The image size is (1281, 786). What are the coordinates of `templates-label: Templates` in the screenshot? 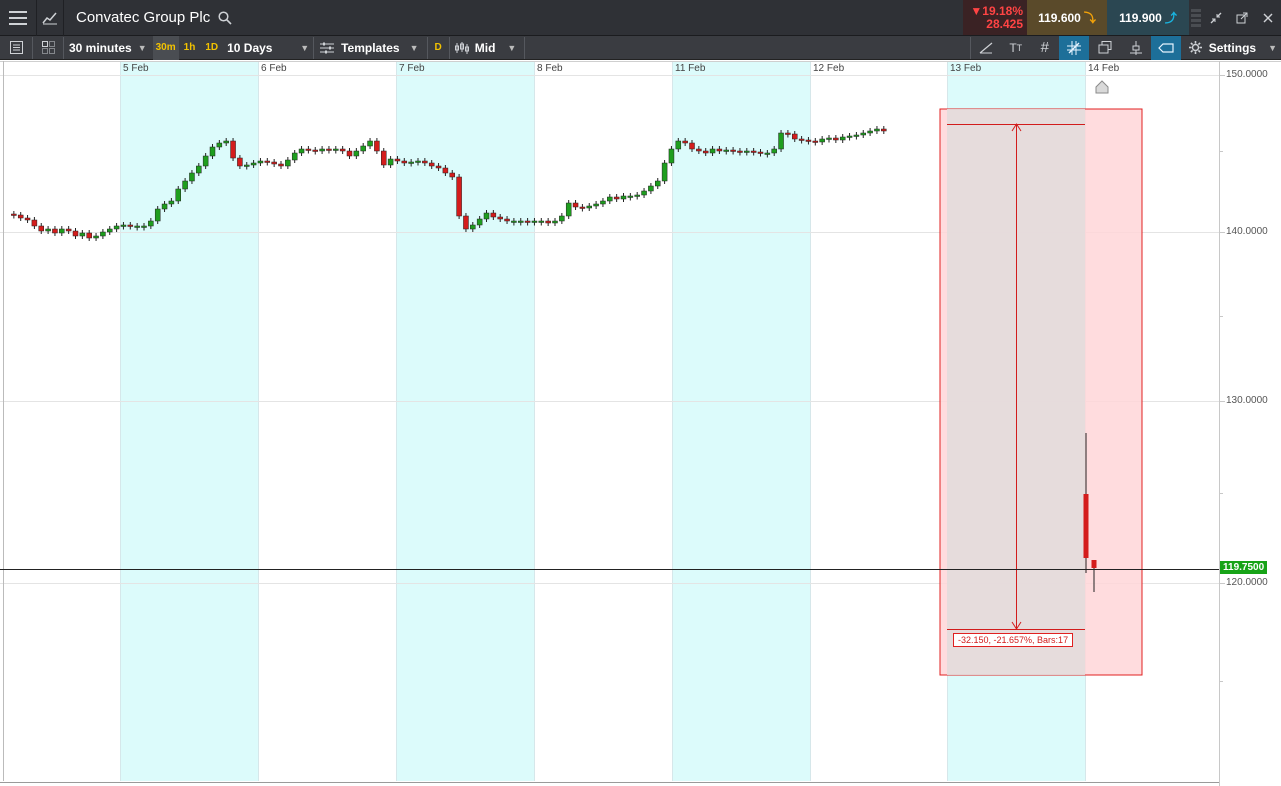 It's located at (370, 47).